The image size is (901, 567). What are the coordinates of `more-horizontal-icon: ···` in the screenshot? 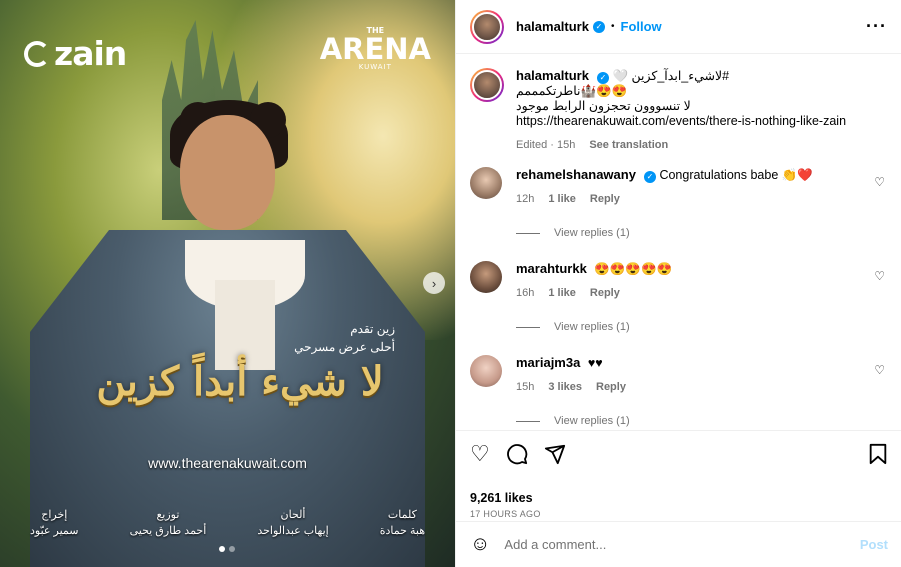 It's located at (876, 26).